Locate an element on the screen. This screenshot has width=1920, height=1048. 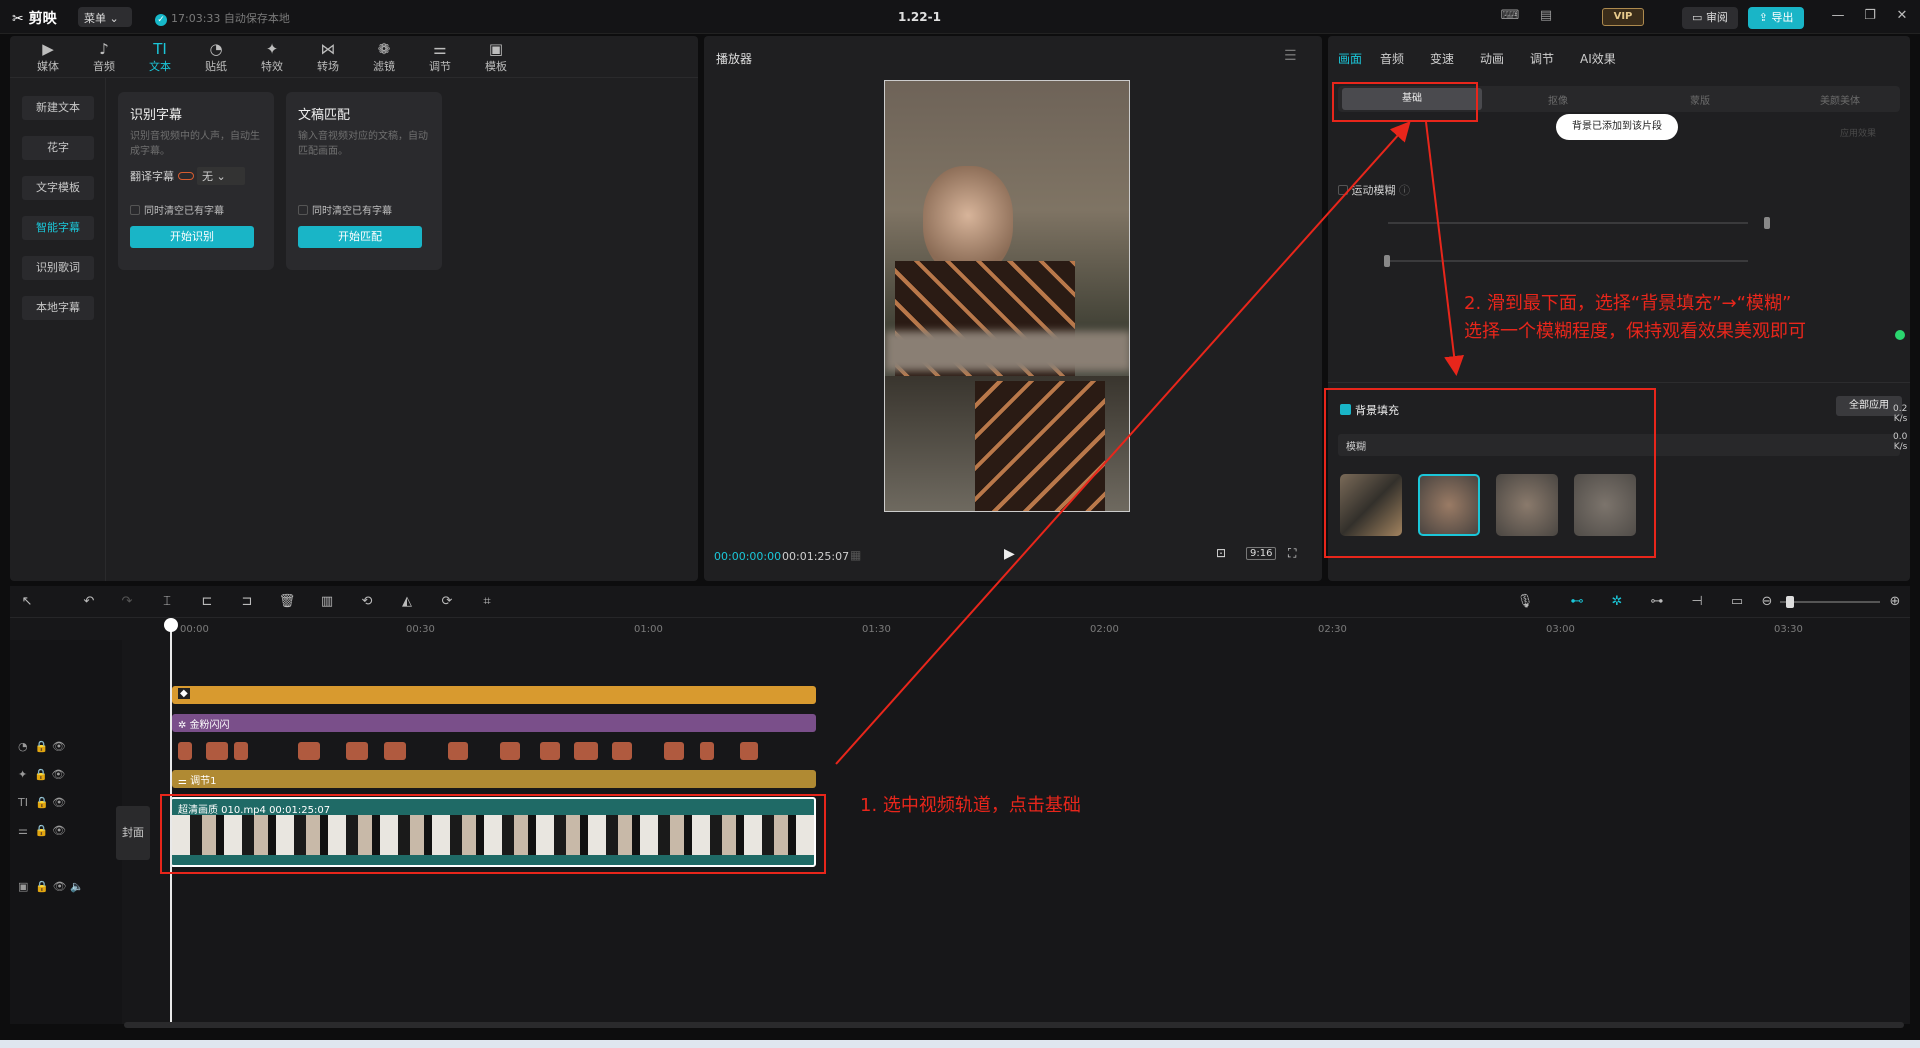
annotation-arrow-to-bg-fill is located at coordinates (1445, 248).